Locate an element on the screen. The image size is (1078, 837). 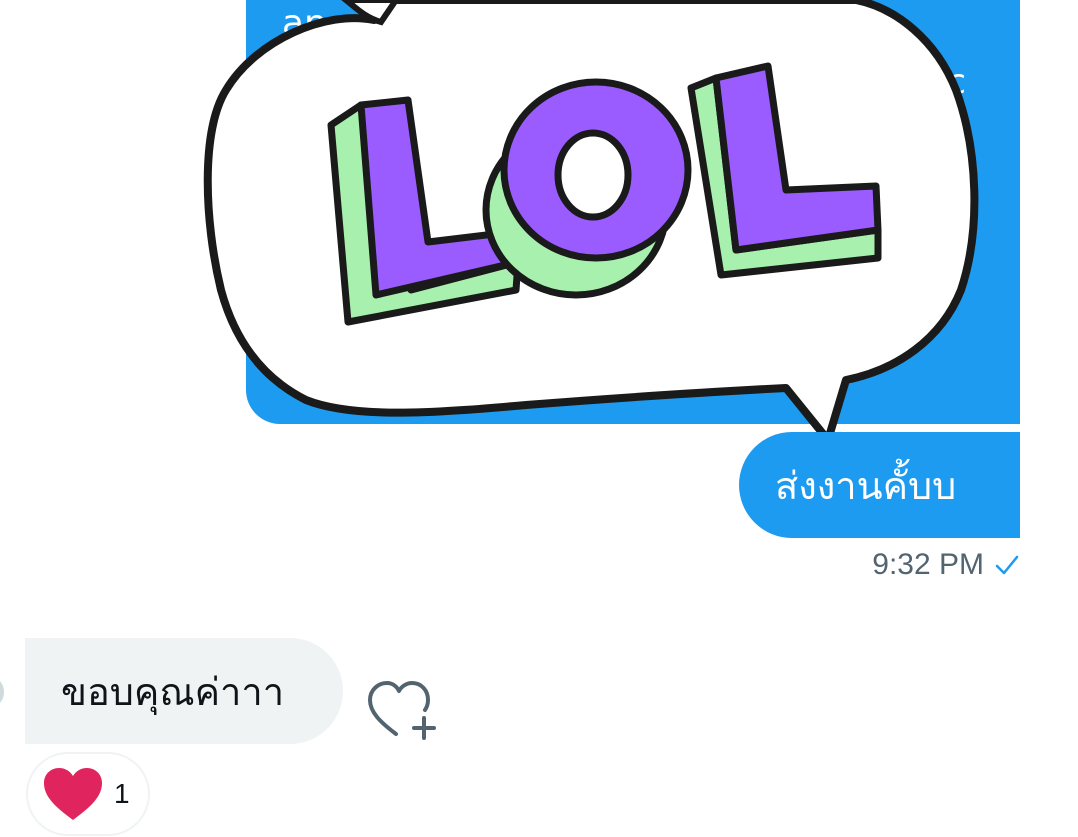
heart-plus-icon is located at coordinates (402, 710).